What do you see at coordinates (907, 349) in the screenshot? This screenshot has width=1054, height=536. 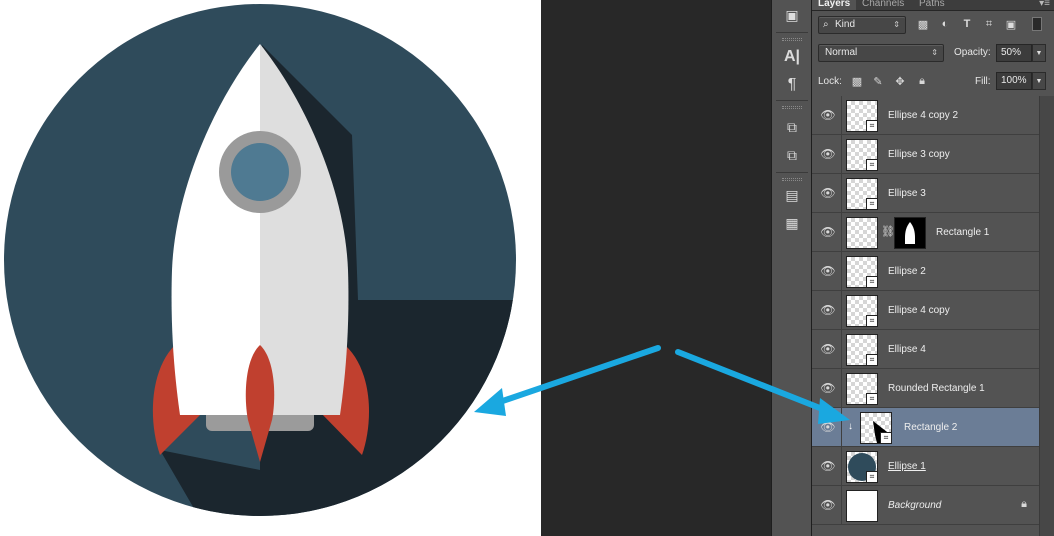 I see `layer-name: Ellipse 4` at bounding box center [907, 349].